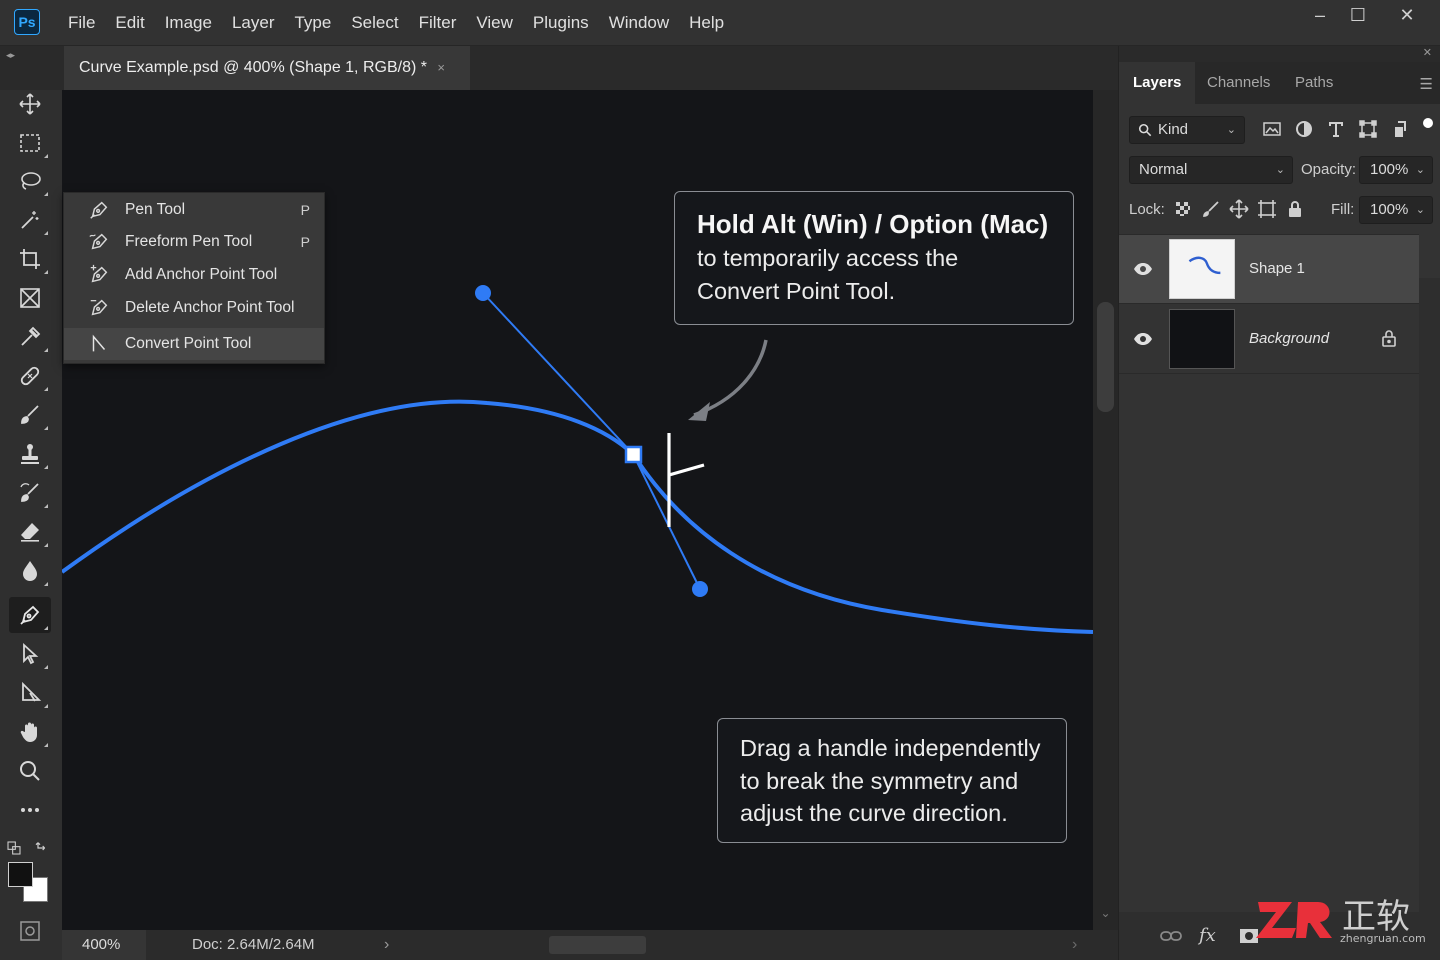  Describe the element at coordinates (30, 654) in the screenshot. I see `path-selection-tool-icon` at that location.